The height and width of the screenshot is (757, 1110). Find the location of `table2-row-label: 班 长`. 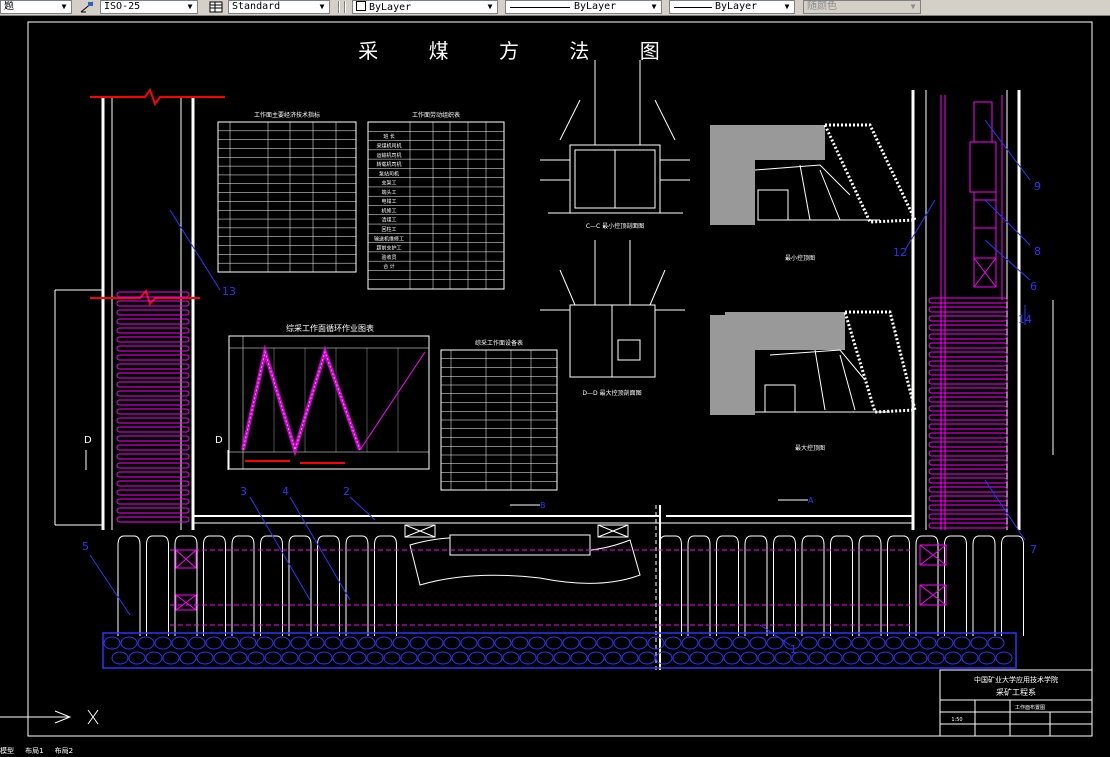

table2-row-label: 班 长 is located at coordinates (389, 136).